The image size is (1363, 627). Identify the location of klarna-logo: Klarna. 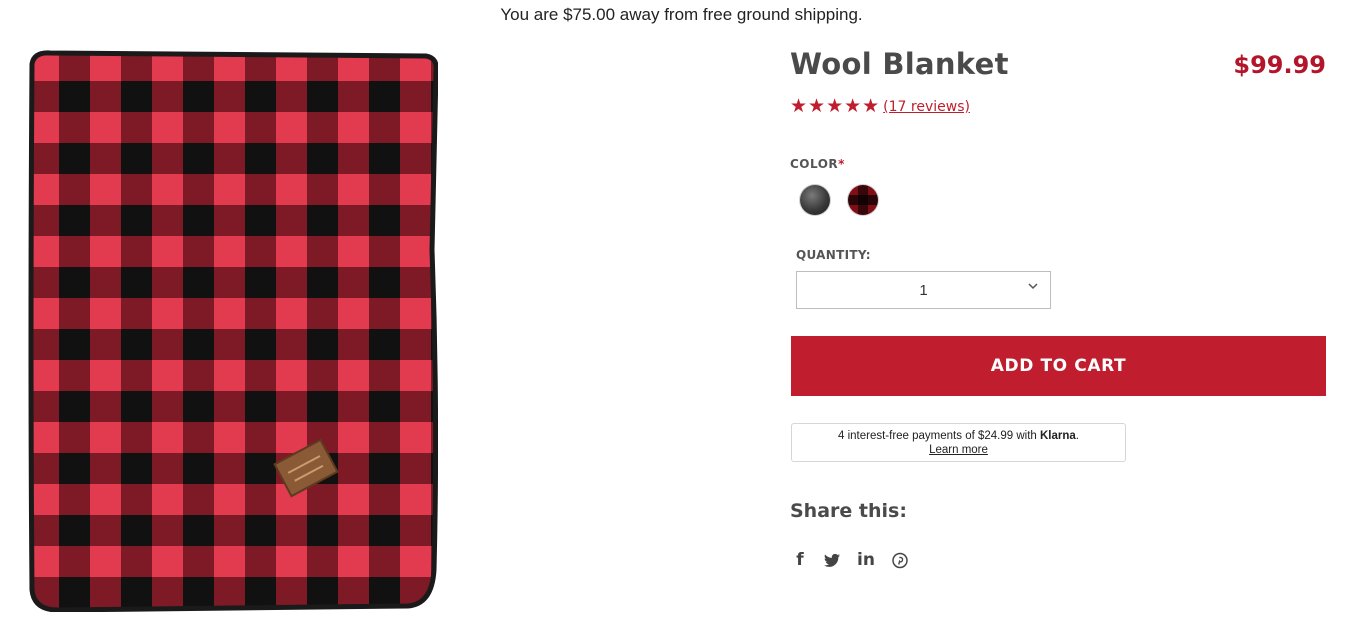
(1058, 436).